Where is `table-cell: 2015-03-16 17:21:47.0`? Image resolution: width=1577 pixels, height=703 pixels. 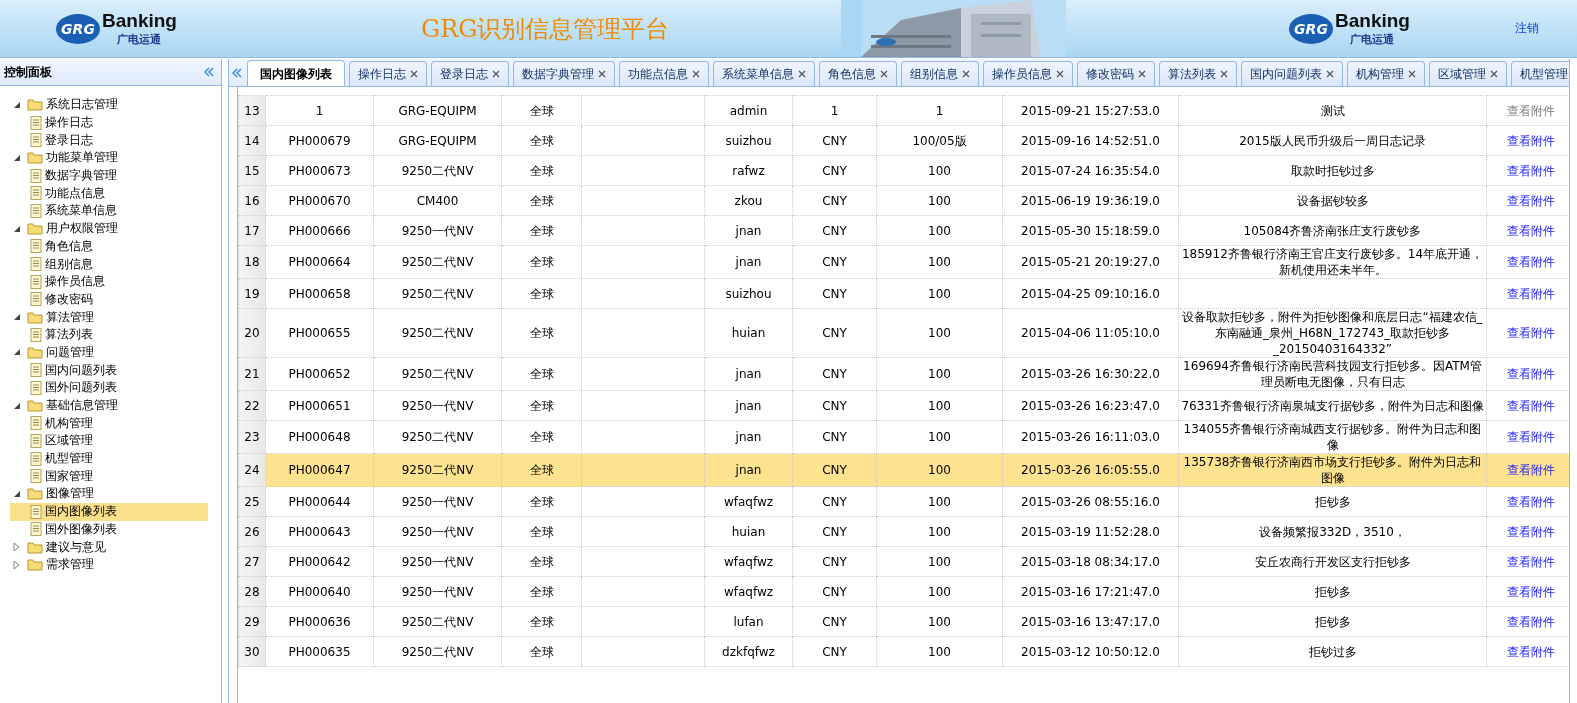 table-cell: 2015-03-16 17:21:47.0 is located at coordinates (1090, 591).